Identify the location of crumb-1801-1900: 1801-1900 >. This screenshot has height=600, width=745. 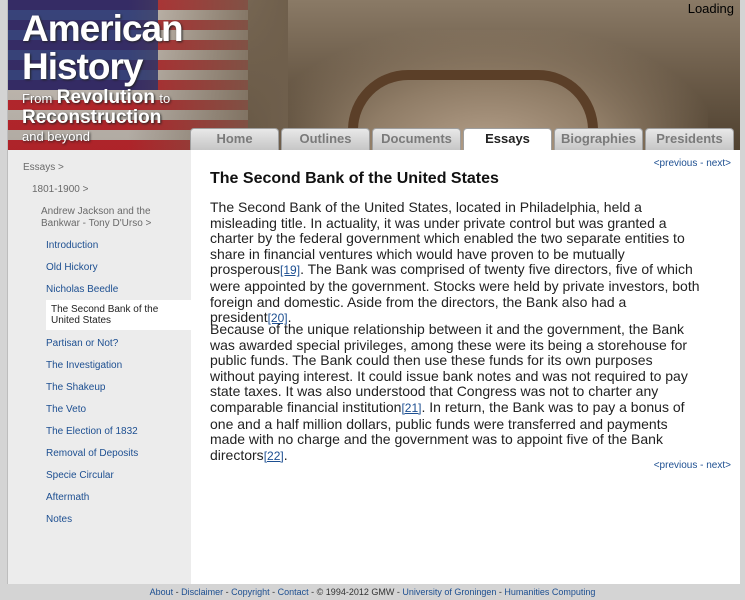
(60, 190).